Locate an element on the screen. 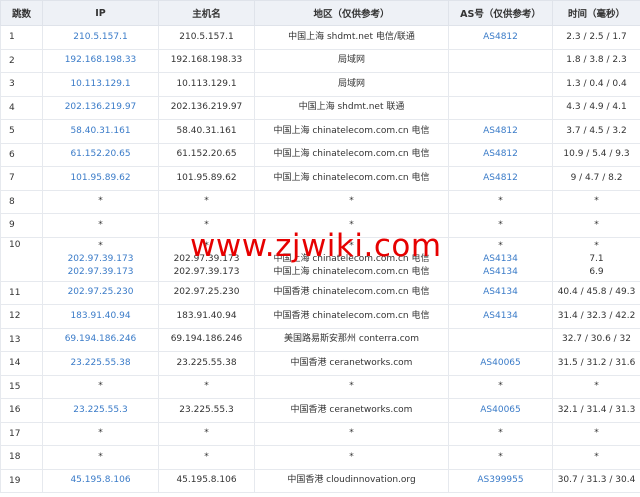 Image resolution: width=640 pixels, height=497 pixels. hop-cell: 13 is located at coordinates (21, 339).